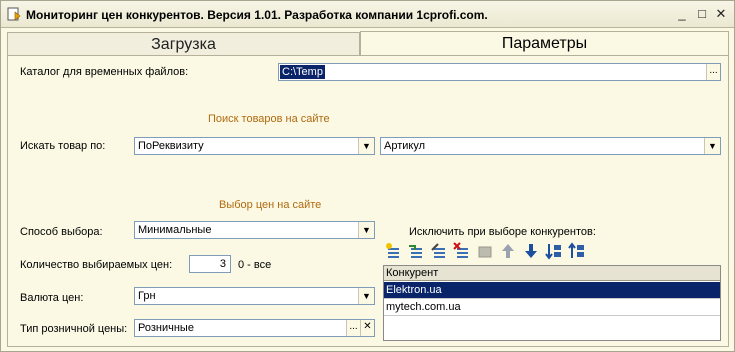  Describe the element at coordinates (254, 146) in the screenshot. I see `search-by-select: ПоРеквизиту ▼` at that location.